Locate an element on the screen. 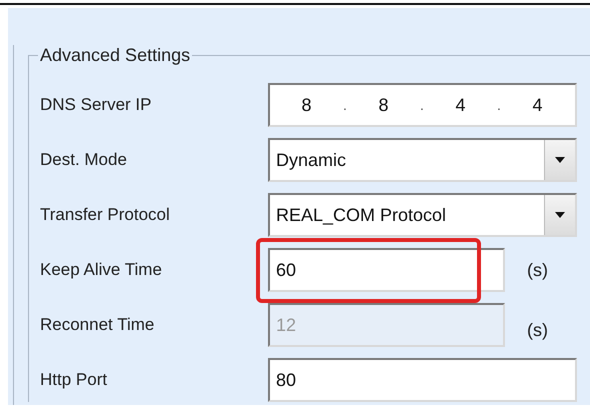  group-title: Advanced Settings is located at coordinates (115, 55).